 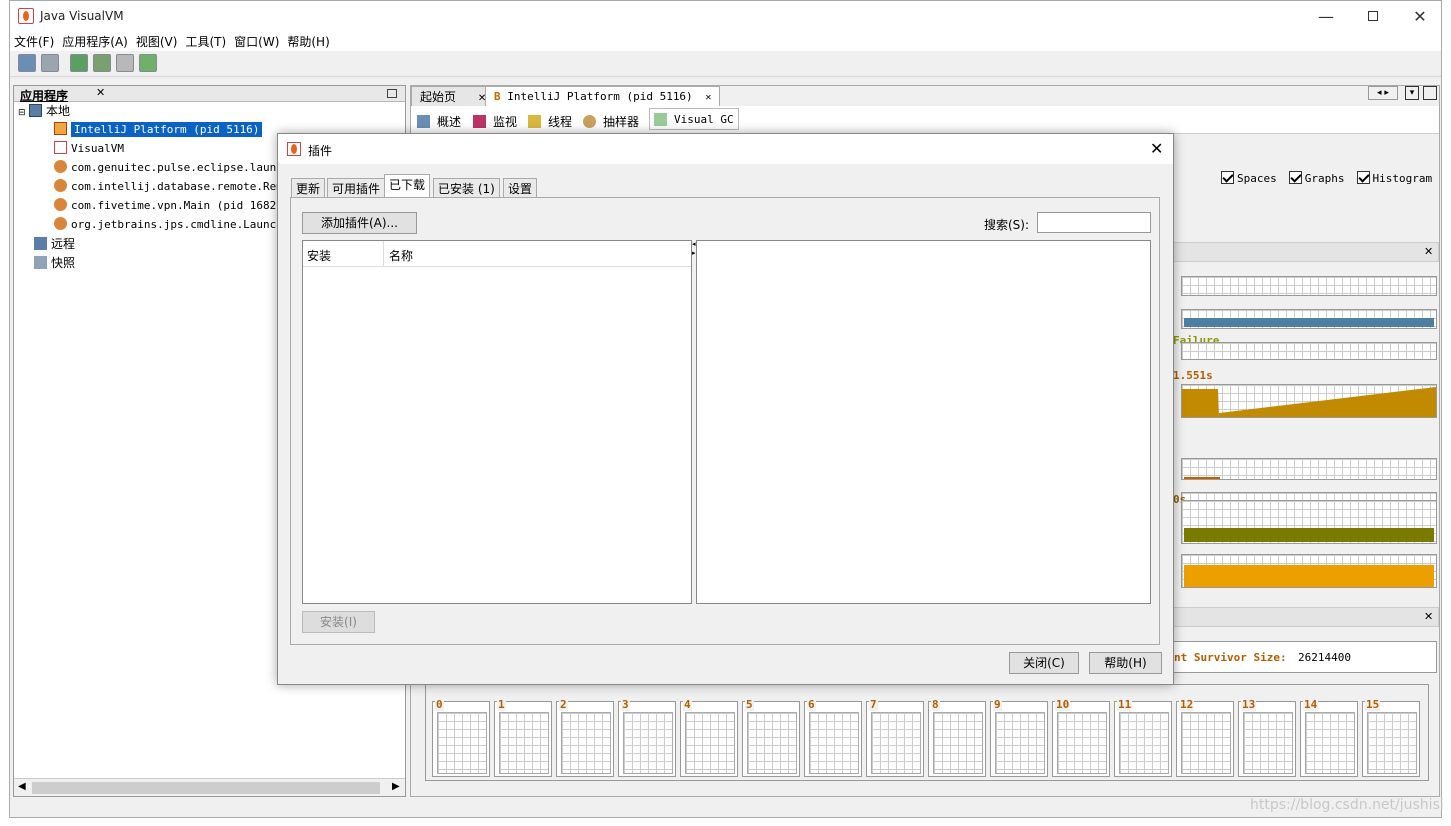 What do you see at coordinates (319, 255) in the screenshot?
I see `column-install: 安装` at bounding box center [319, 255].